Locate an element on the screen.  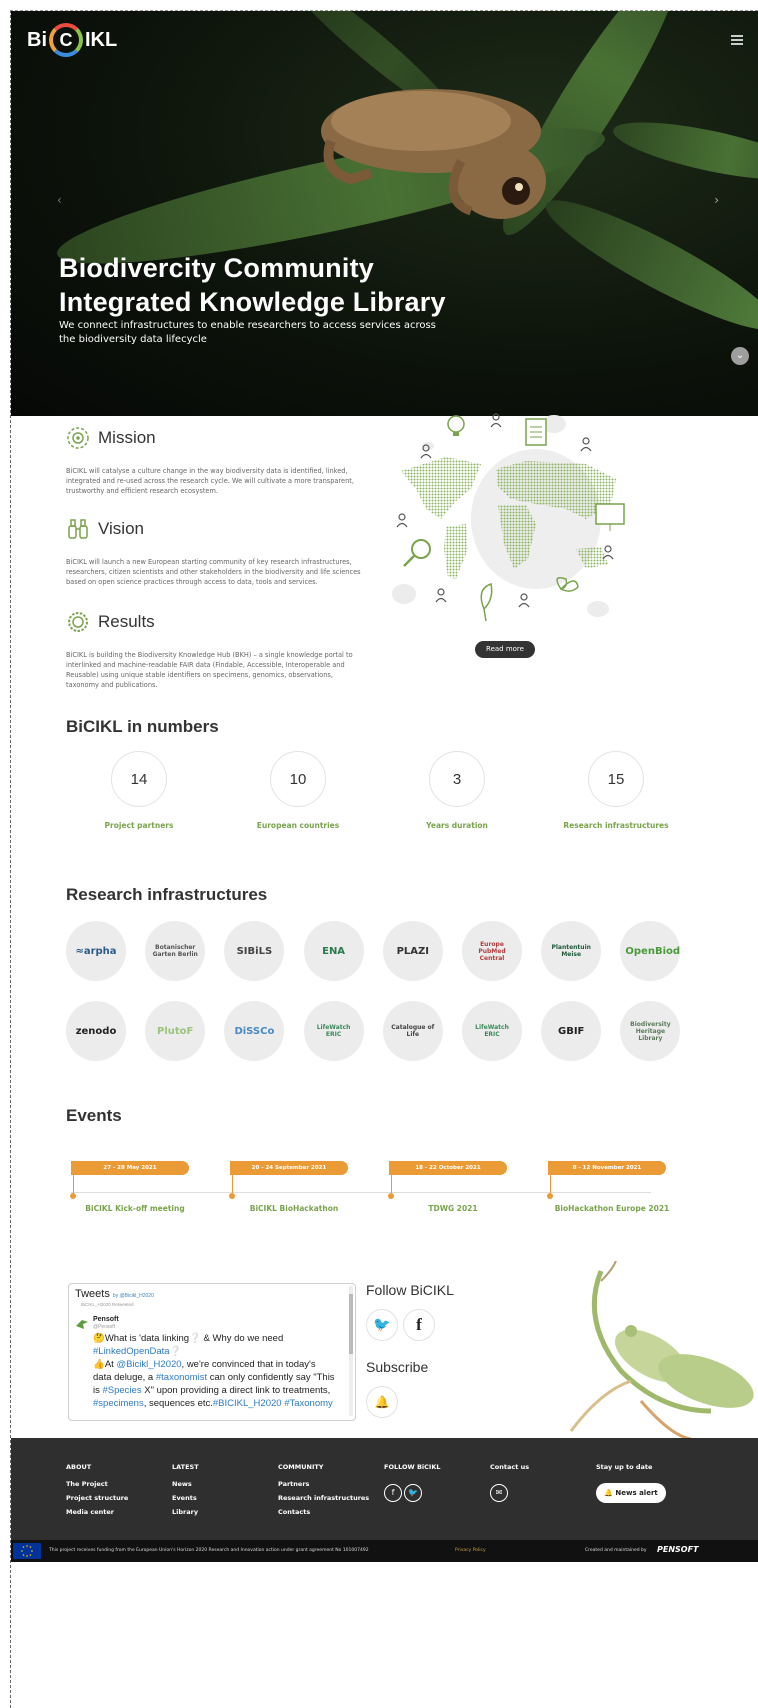
footer-link-library: Library is located at coordinates (185, 1512).